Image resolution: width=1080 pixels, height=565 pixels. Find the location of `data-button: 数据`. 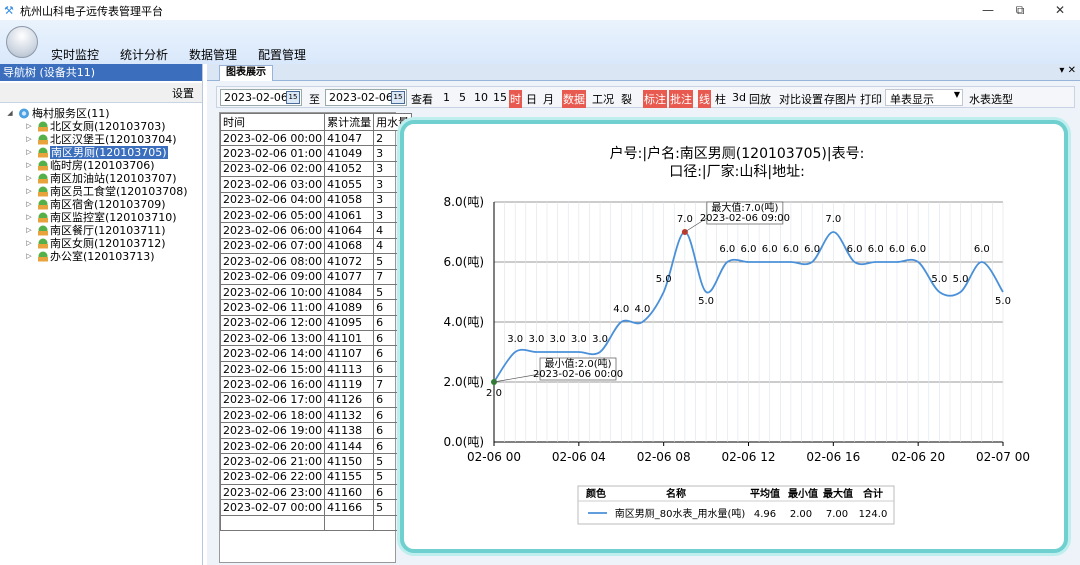

data-button: 数据 is located at coordinates (574, 99).